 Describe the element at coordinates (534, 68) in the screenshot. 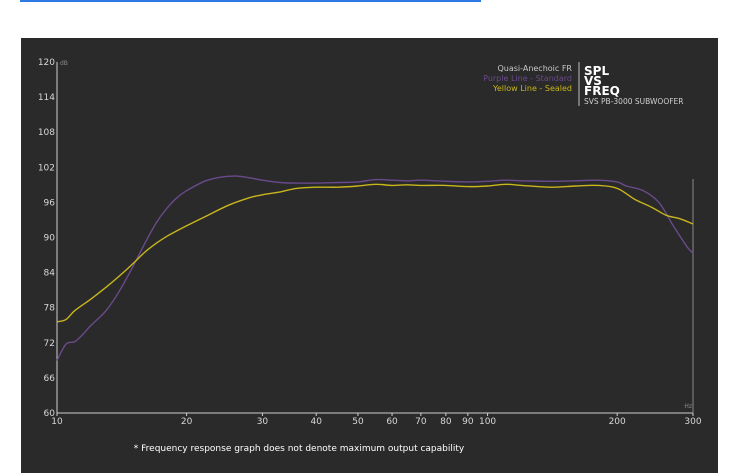

I see `legend-heading: Quasi-Anechoic FR` at that location.